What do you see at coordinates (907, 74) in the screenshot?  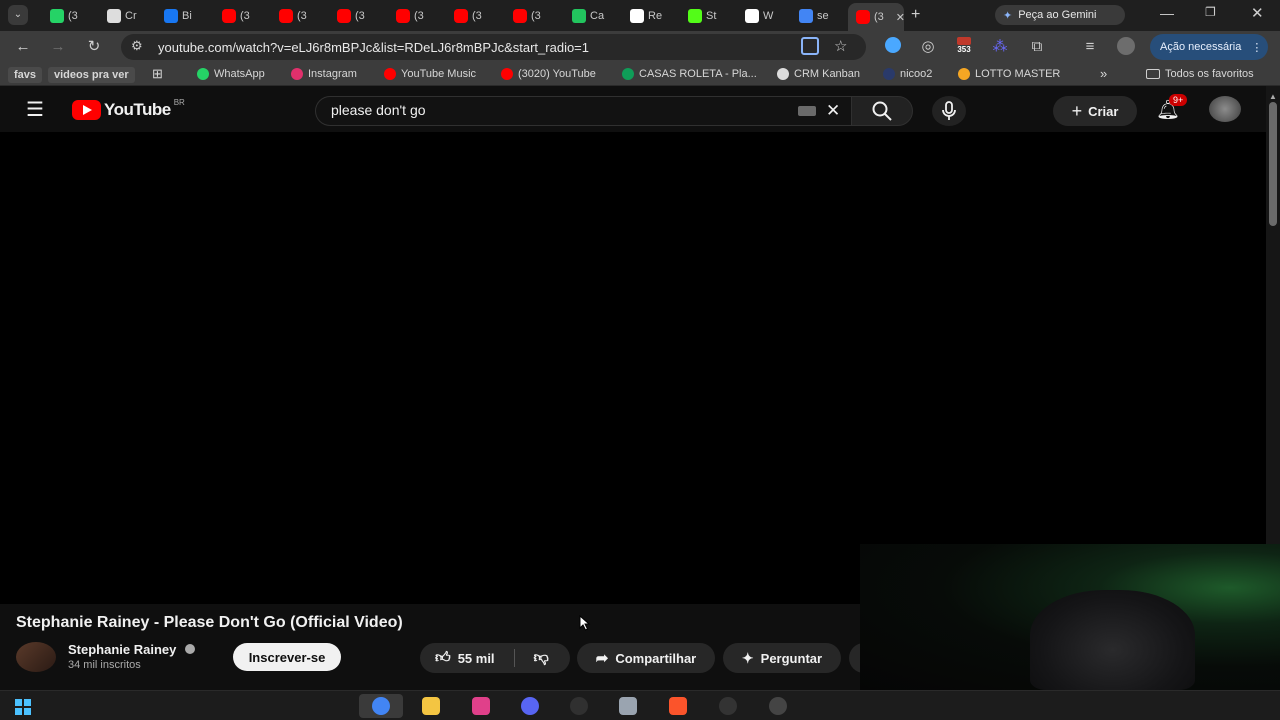 I see `bookmark-item: nicoo2` at bounding box center [907, 74].